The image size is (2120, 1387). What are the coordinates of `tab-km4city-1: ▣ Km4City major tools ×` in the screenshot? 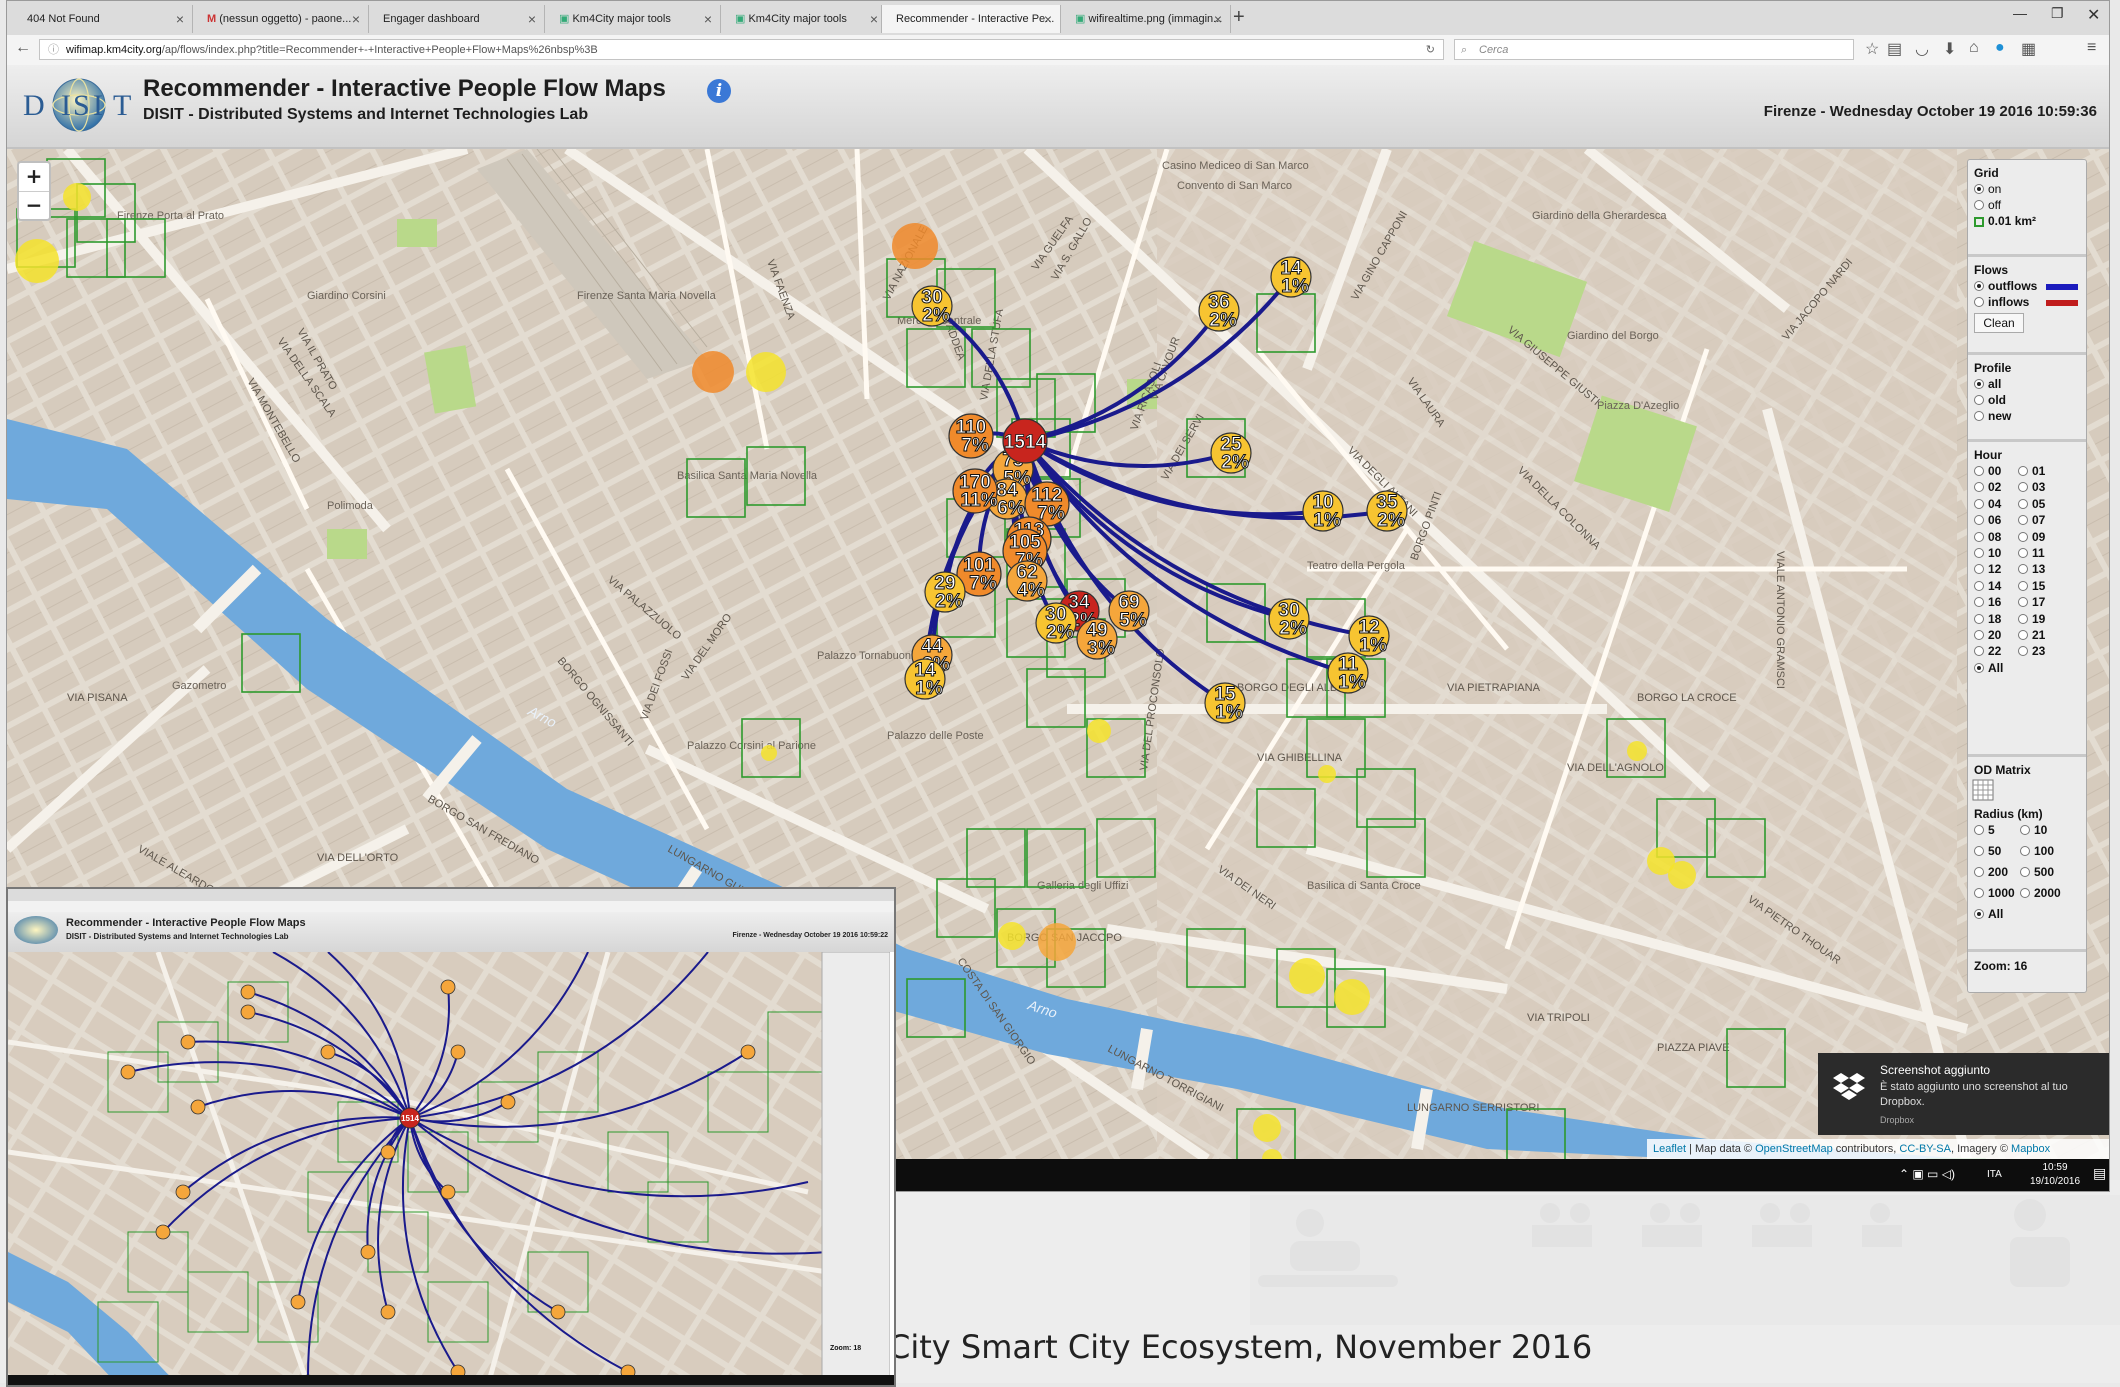 It's located at (633, 19).